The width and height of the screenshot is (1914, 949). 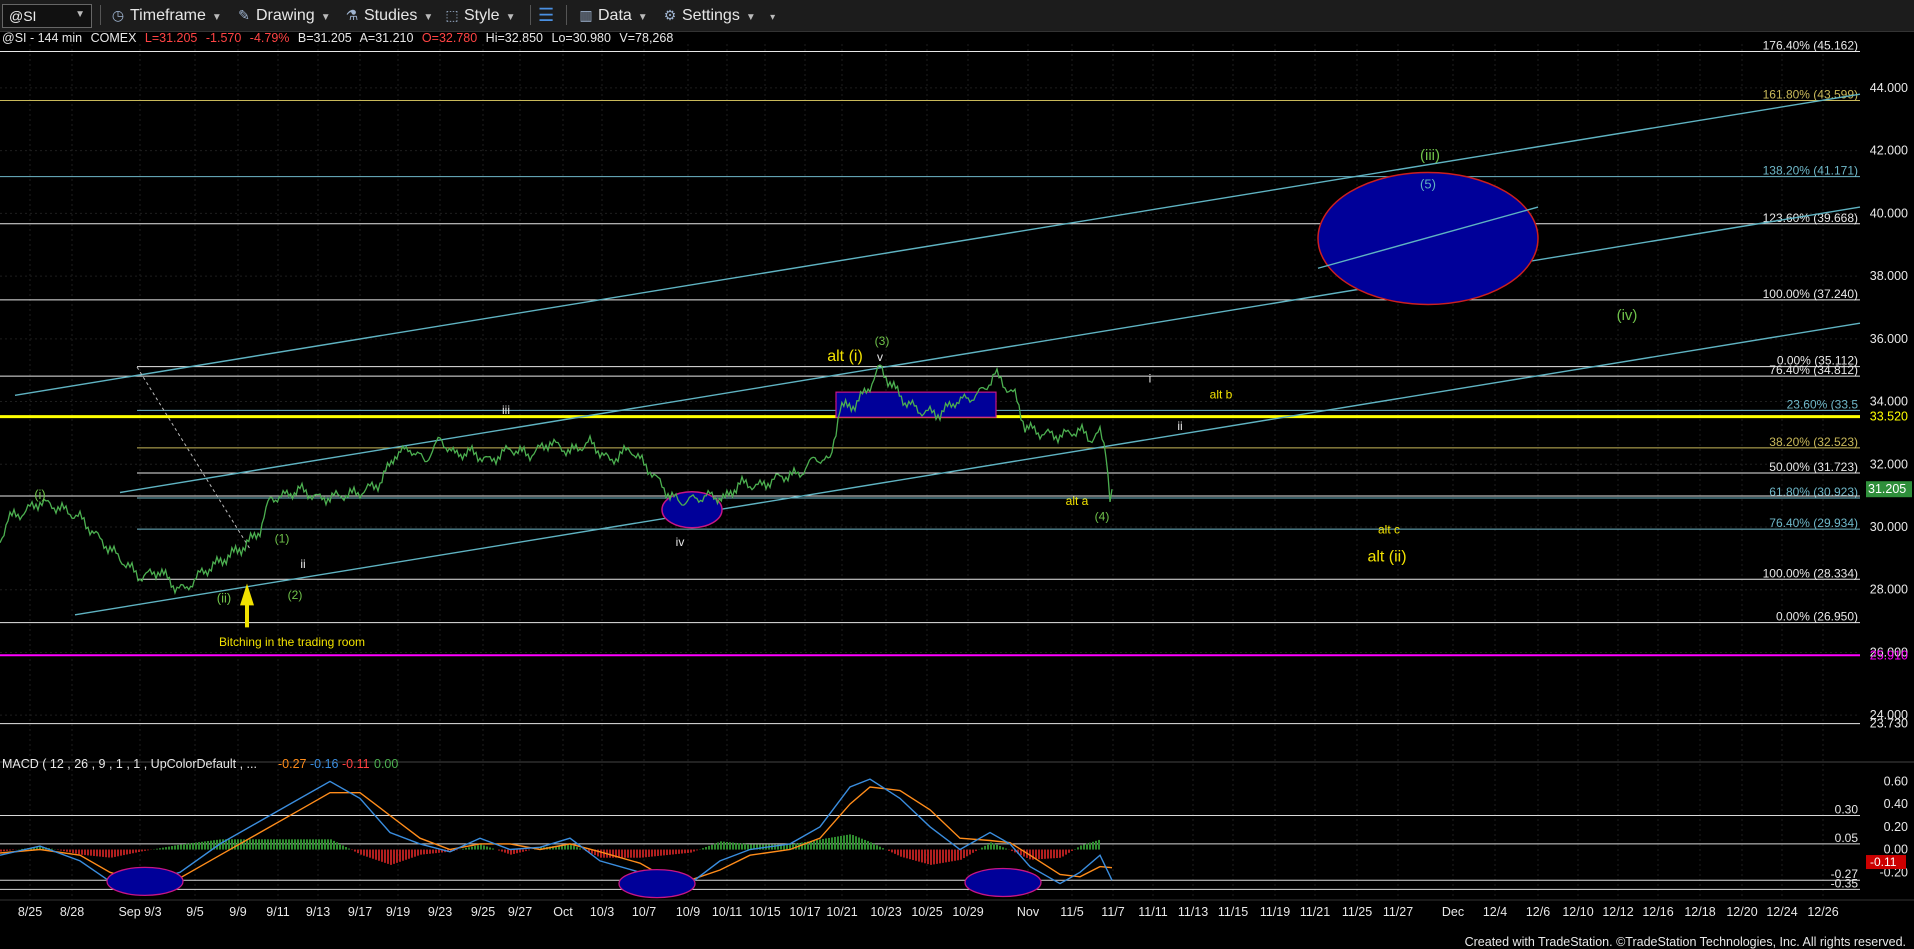 What do you see at coordinates (1699, 912) in the screenshot?
I see `time-axis-tick-label: 12/18` at bounding box center [1699, 912].